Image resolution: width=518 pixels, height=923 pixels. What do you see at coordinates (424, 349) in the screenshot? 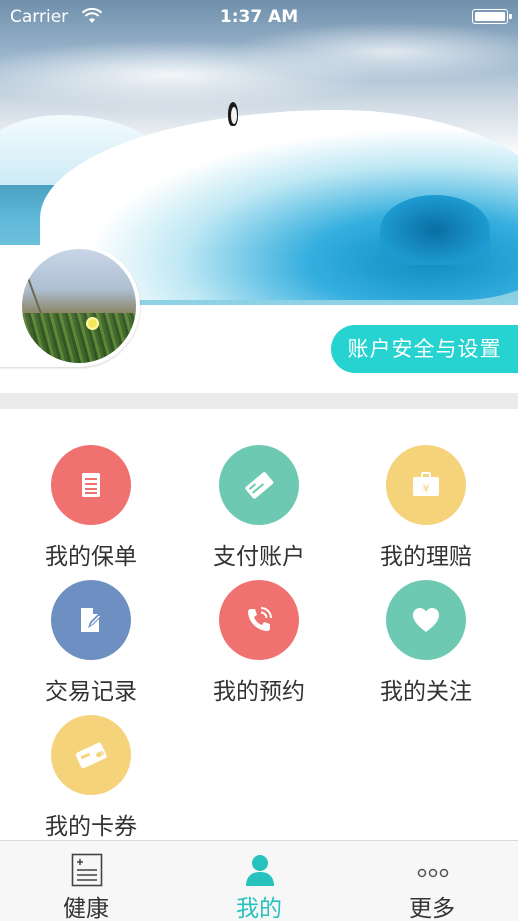
I see `account-security-settings-button: 账户安全与设置` at bounding box center [424, 349].